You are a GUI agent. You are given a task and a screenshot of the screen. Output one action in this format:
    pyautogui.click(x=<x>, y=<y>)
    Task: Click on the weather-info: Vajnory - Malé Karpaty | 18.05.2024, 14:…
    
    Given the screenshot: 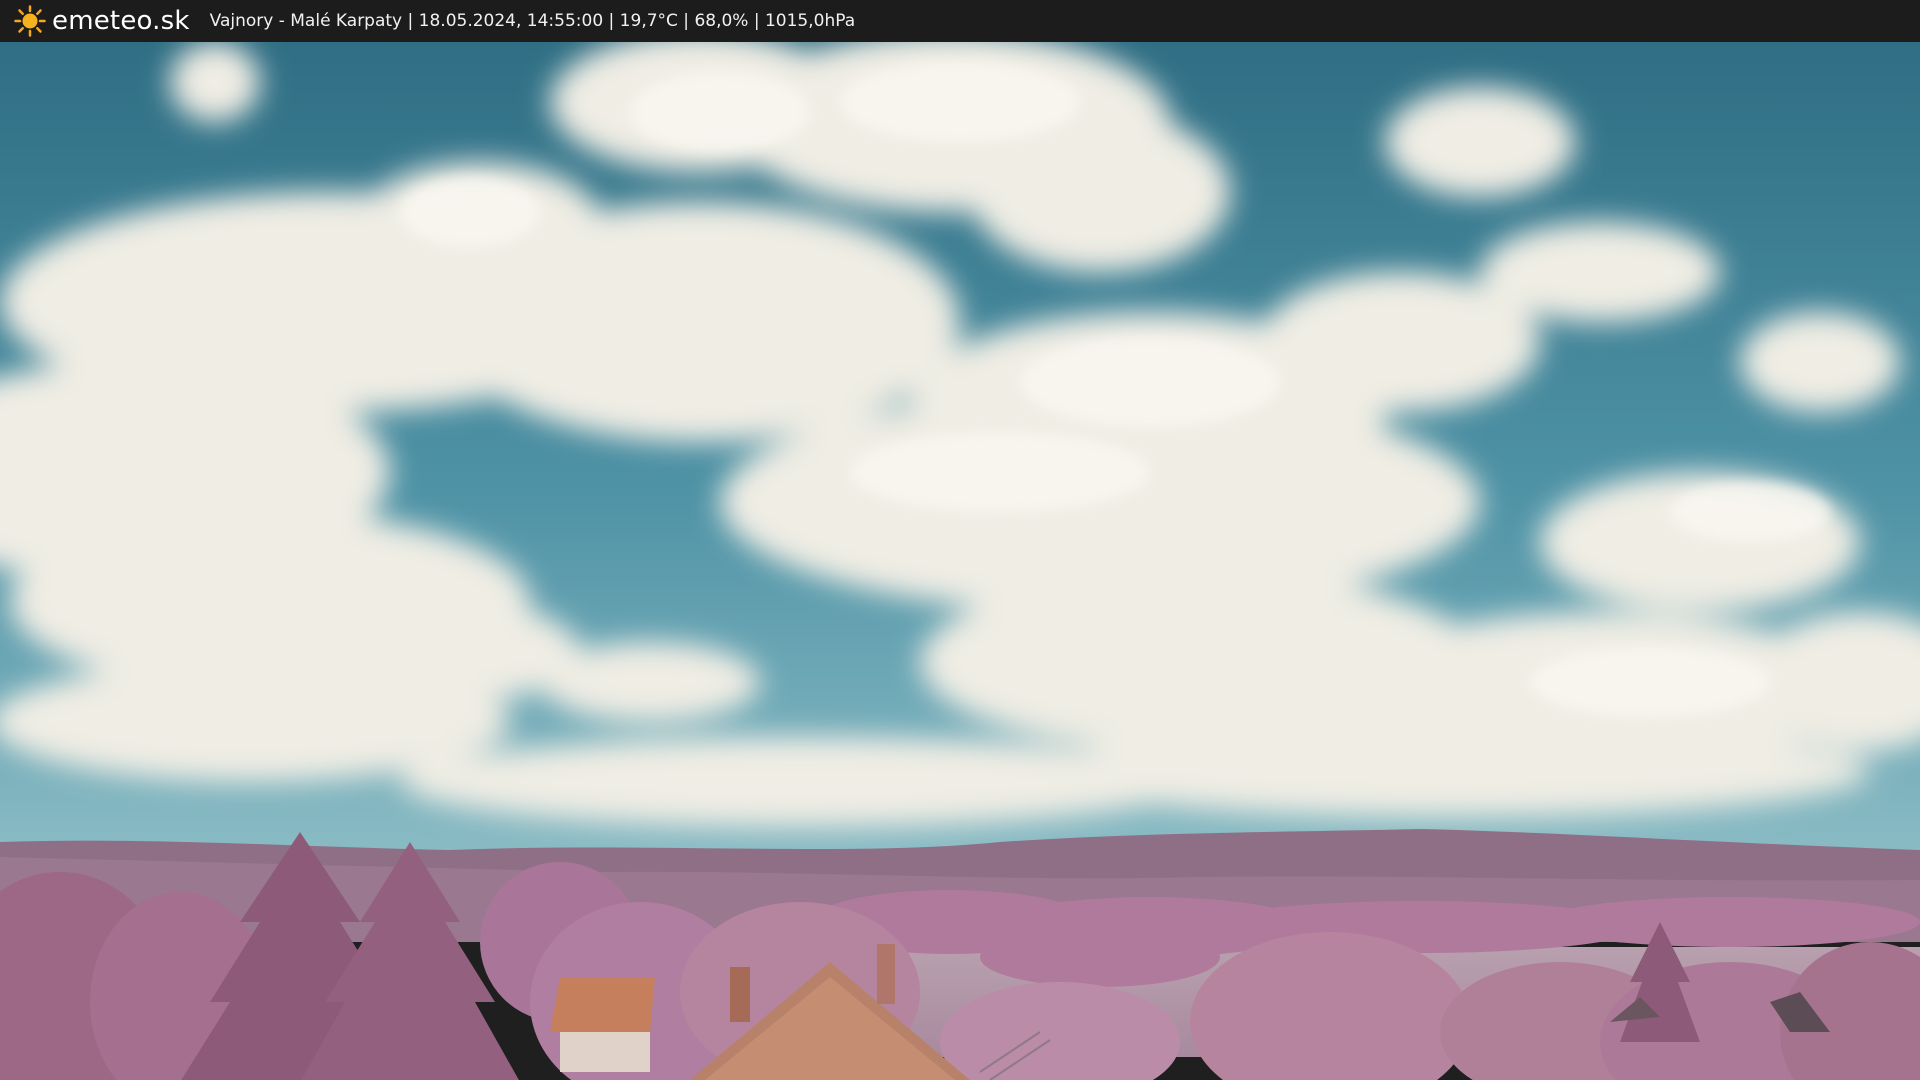 What is the action you would take?
    pyautogui.click(x=532, y=21)
    